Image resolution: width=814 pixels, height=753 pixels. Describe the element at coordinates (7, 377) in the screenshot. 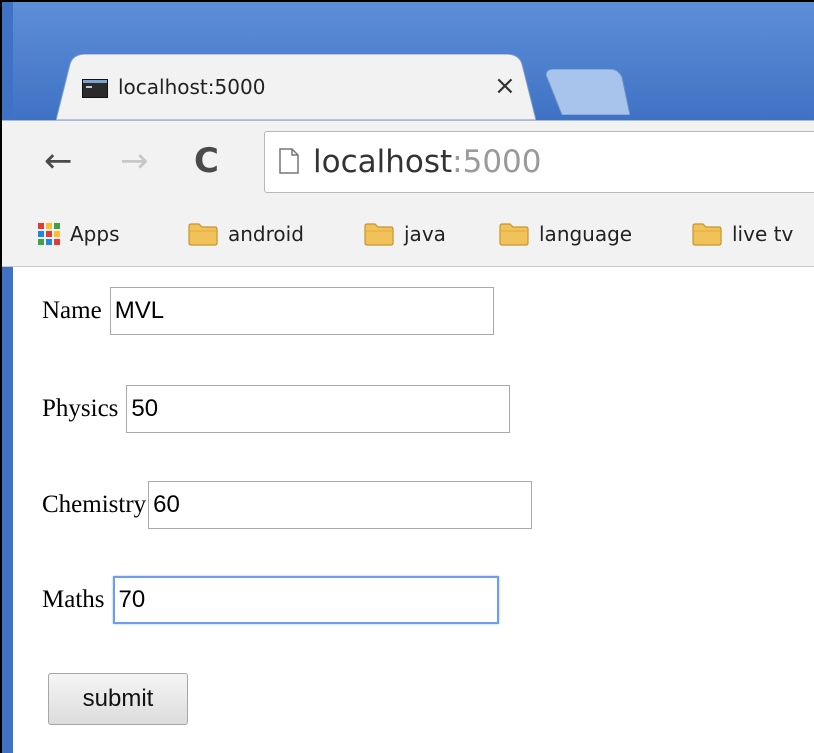

I see `window-frame-left` at that location.